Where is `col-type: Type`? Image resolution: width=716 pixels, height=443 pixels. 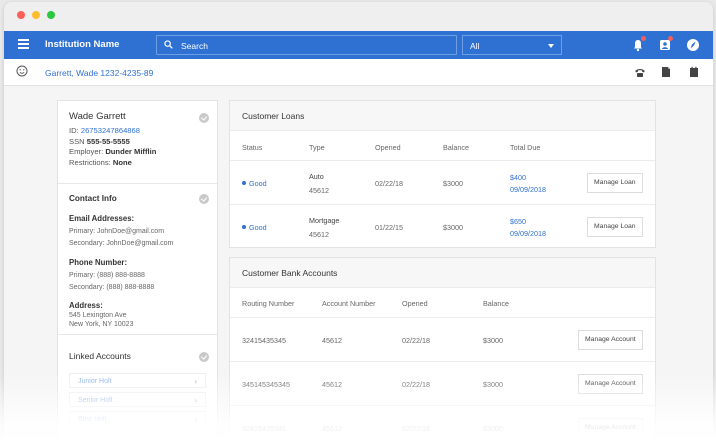
col-type: Type is located at coordinates (317, 147).